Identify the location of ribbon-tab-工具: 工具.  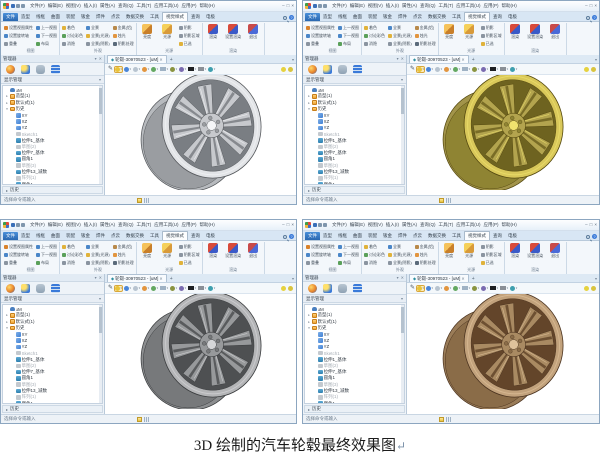
(456, 17).